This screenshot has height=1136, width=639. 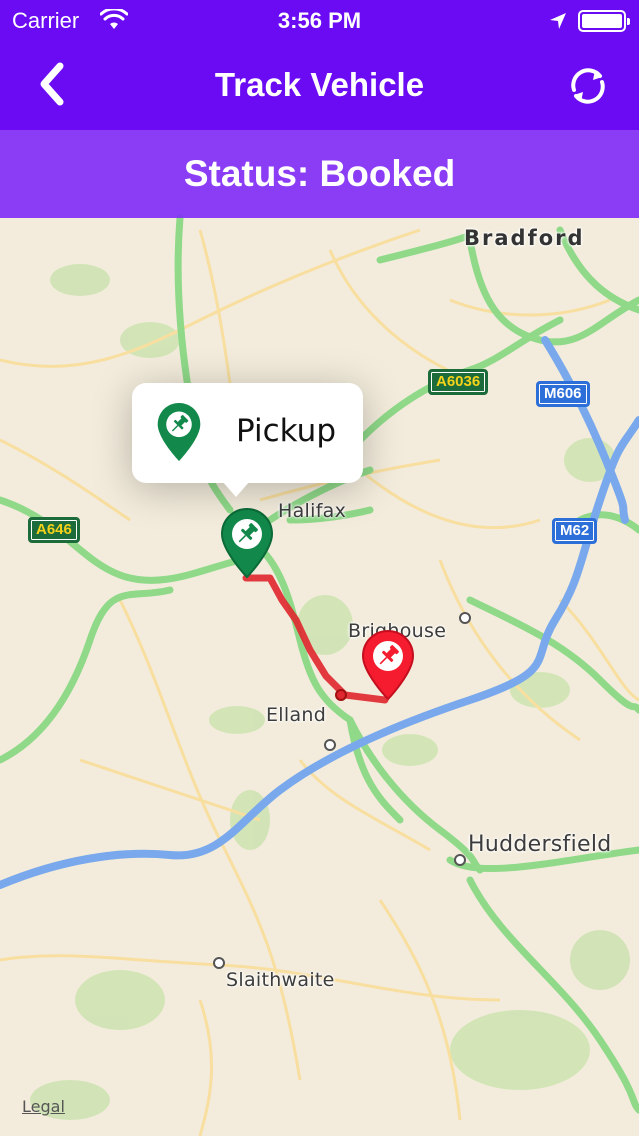 I want to click on place-label-elland: Elland, so click(x=296, y=715).